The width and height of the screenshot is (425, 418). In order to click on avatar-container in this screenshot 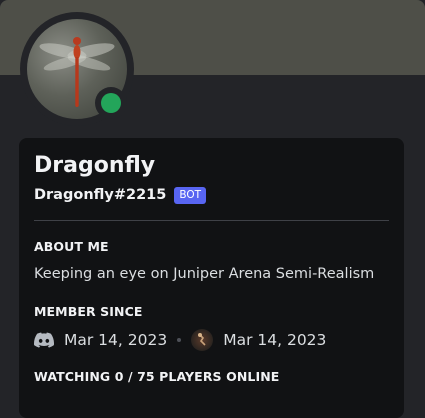, I will do `click(77, 69)`.